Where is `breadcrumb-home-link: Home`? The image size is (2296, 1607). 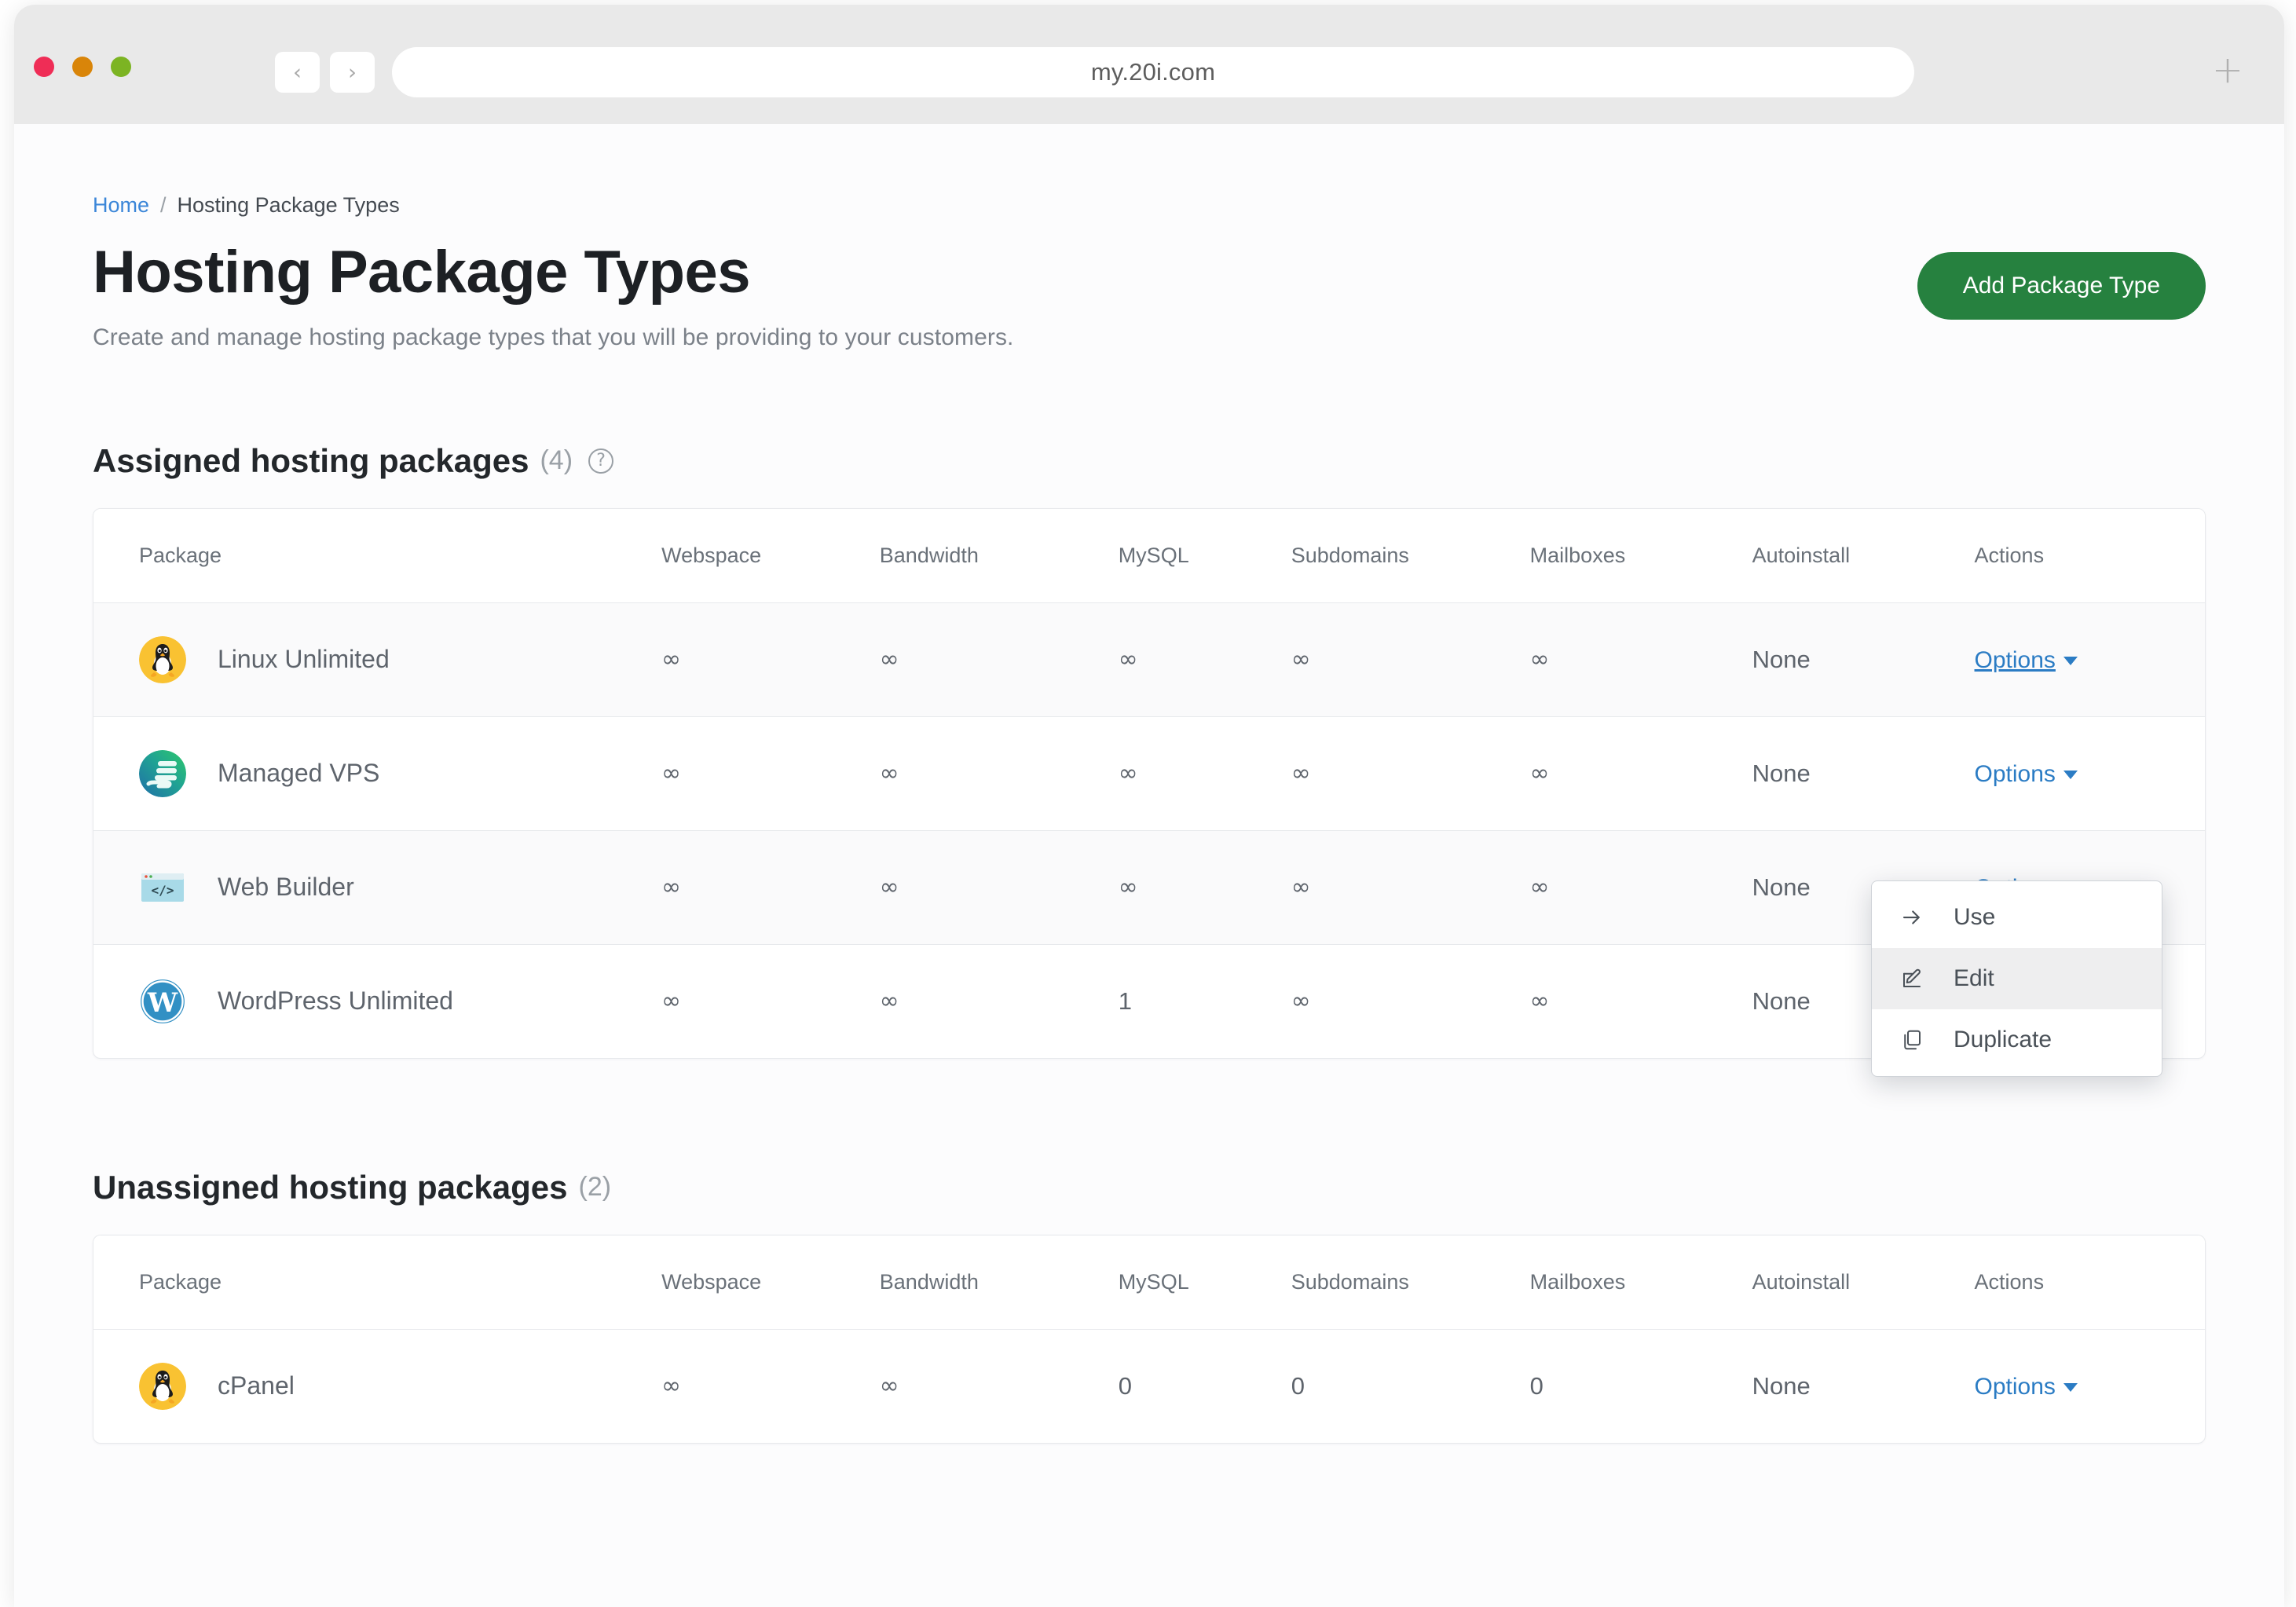 breadcrumb-home-link: Home is located at coordinates (121, 205).